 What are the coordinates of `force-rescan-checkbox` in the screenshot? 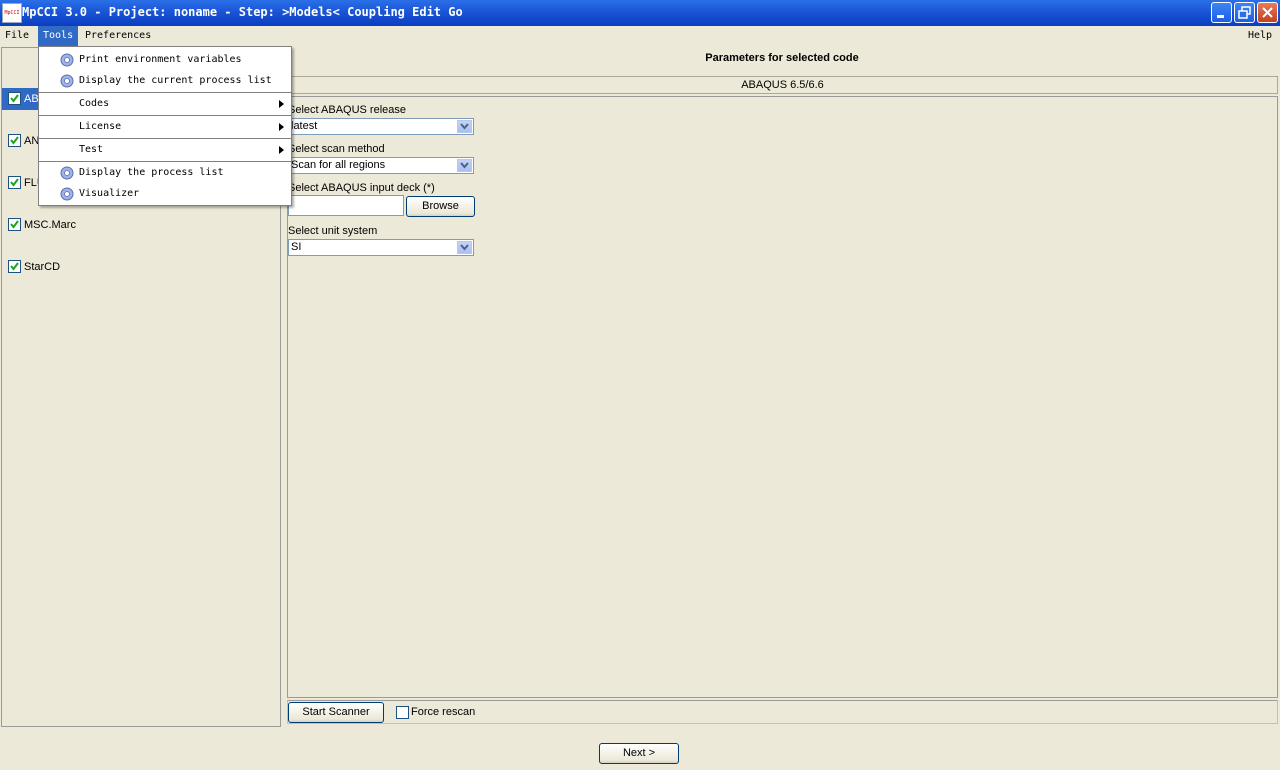 It's located at (402, 712).